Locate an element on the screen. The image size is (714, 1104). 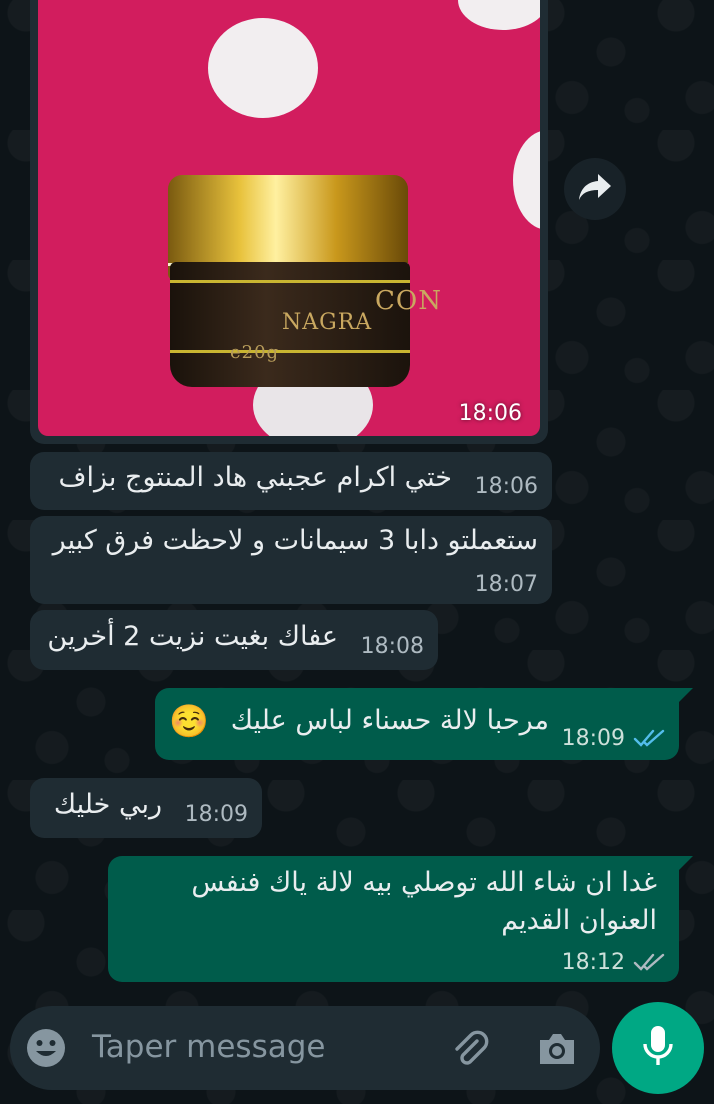
incoming-message-bubble: ختي اكرام عجبني هاد المنتوج بزاف 18:06 is located at coordinates (291, 481).